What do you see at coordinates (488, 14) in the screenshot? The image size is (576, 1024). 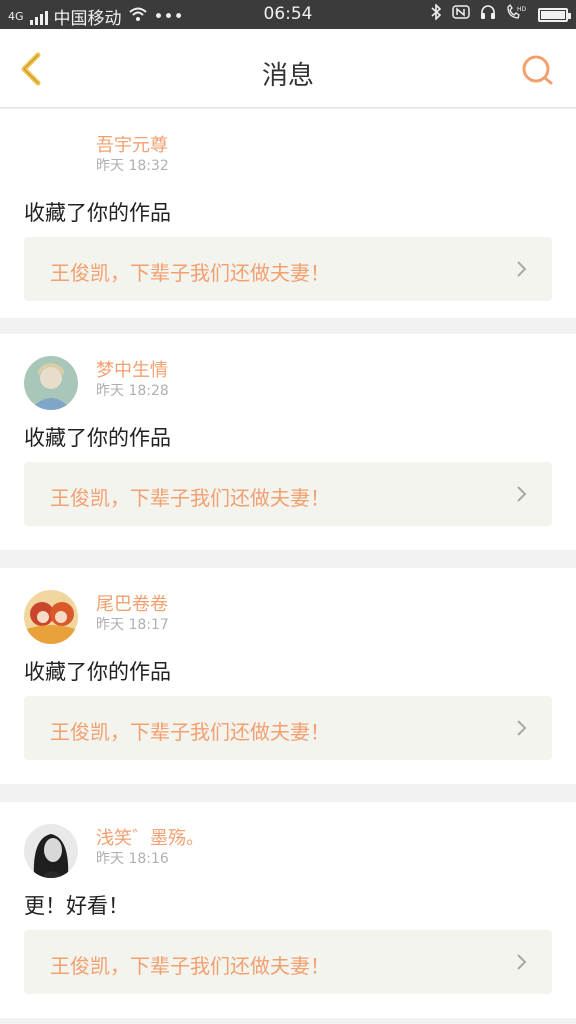 I see `headset-icon` at bounding box center [488, 14].